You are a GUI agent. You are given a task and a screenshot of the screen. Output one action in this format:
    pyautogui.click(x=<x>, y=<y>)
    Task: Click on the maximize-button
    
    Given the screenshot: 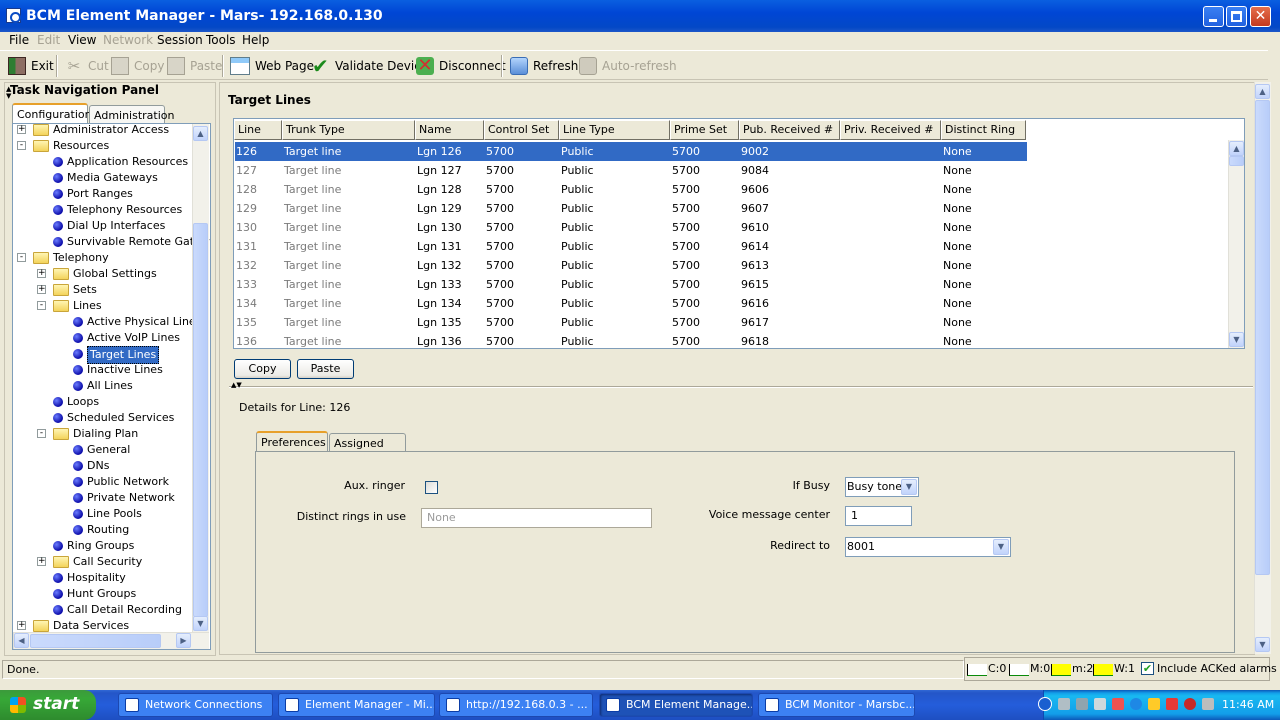 What is the action you would take?
    pyautogui.click(x=1236, y=16)
    